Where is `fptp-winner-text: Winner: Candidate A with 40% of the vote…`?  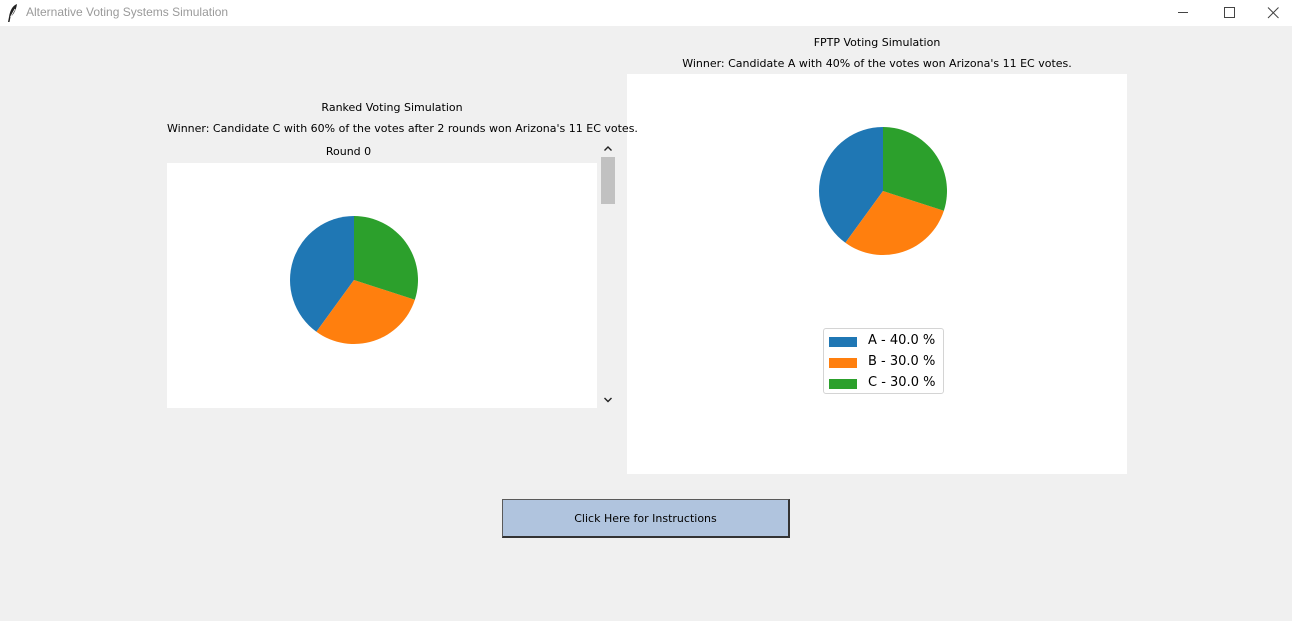 fptp-winner-text: Winner: Candidate A with 40% of the vote… is located at coordinates (877, 63).